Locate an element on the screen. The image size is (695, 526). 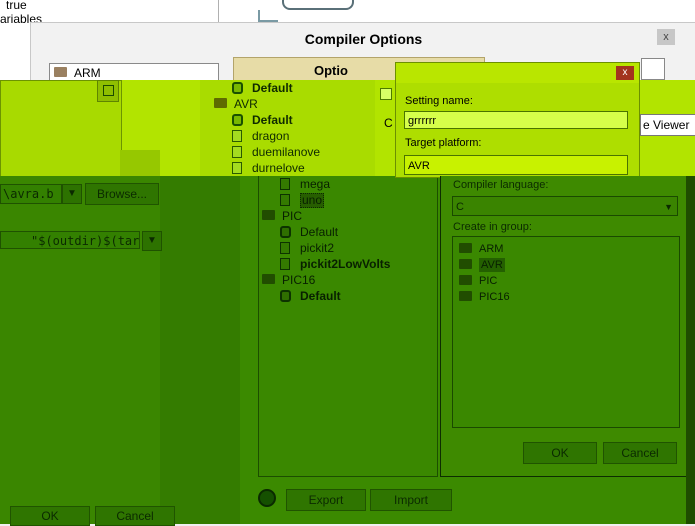
compiler-language-select: C ▼ is located at coordinates (565, 206).